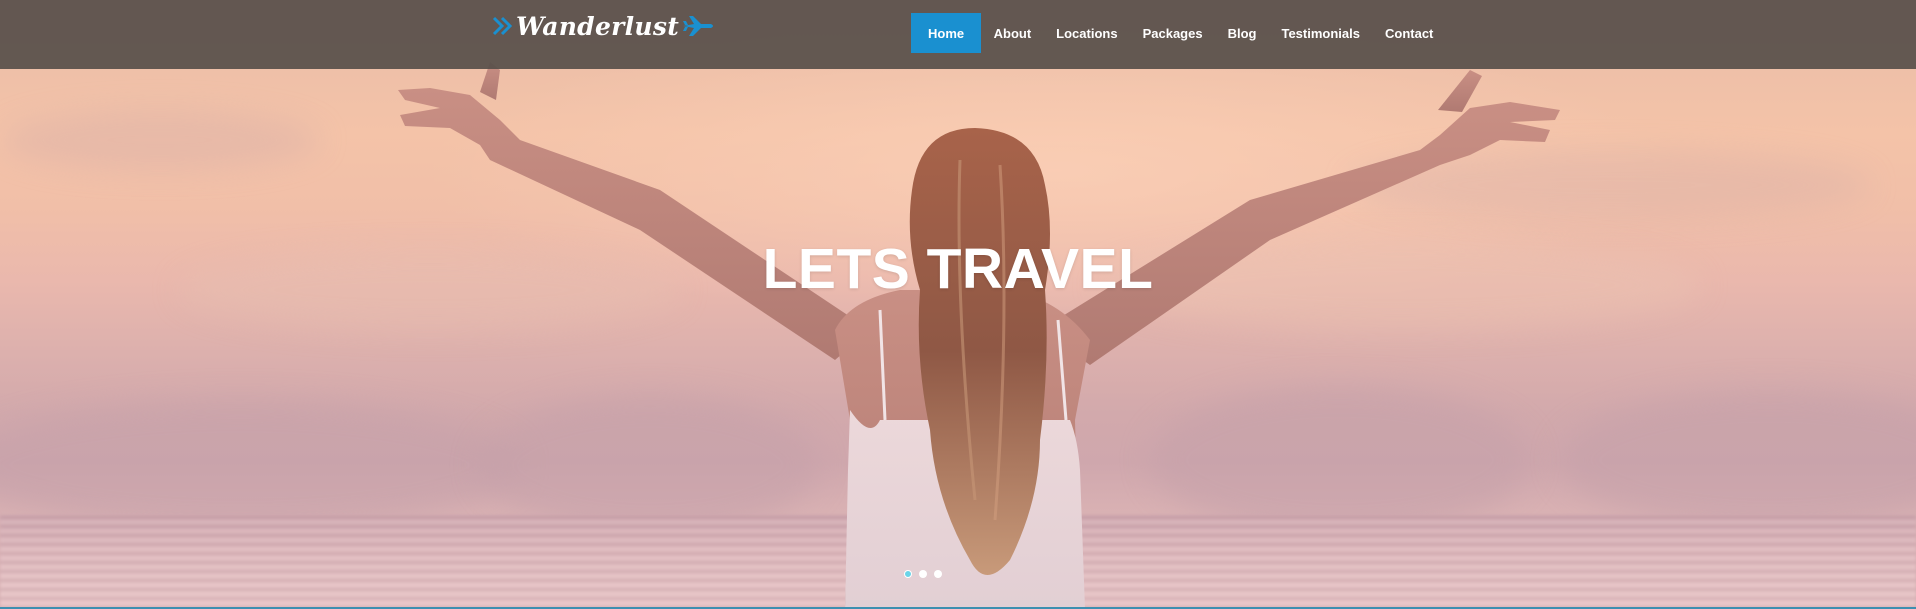 The image size is (1916, 609). I want to click on nav-item-testimonials: Testimonials, so click(1321, 33).